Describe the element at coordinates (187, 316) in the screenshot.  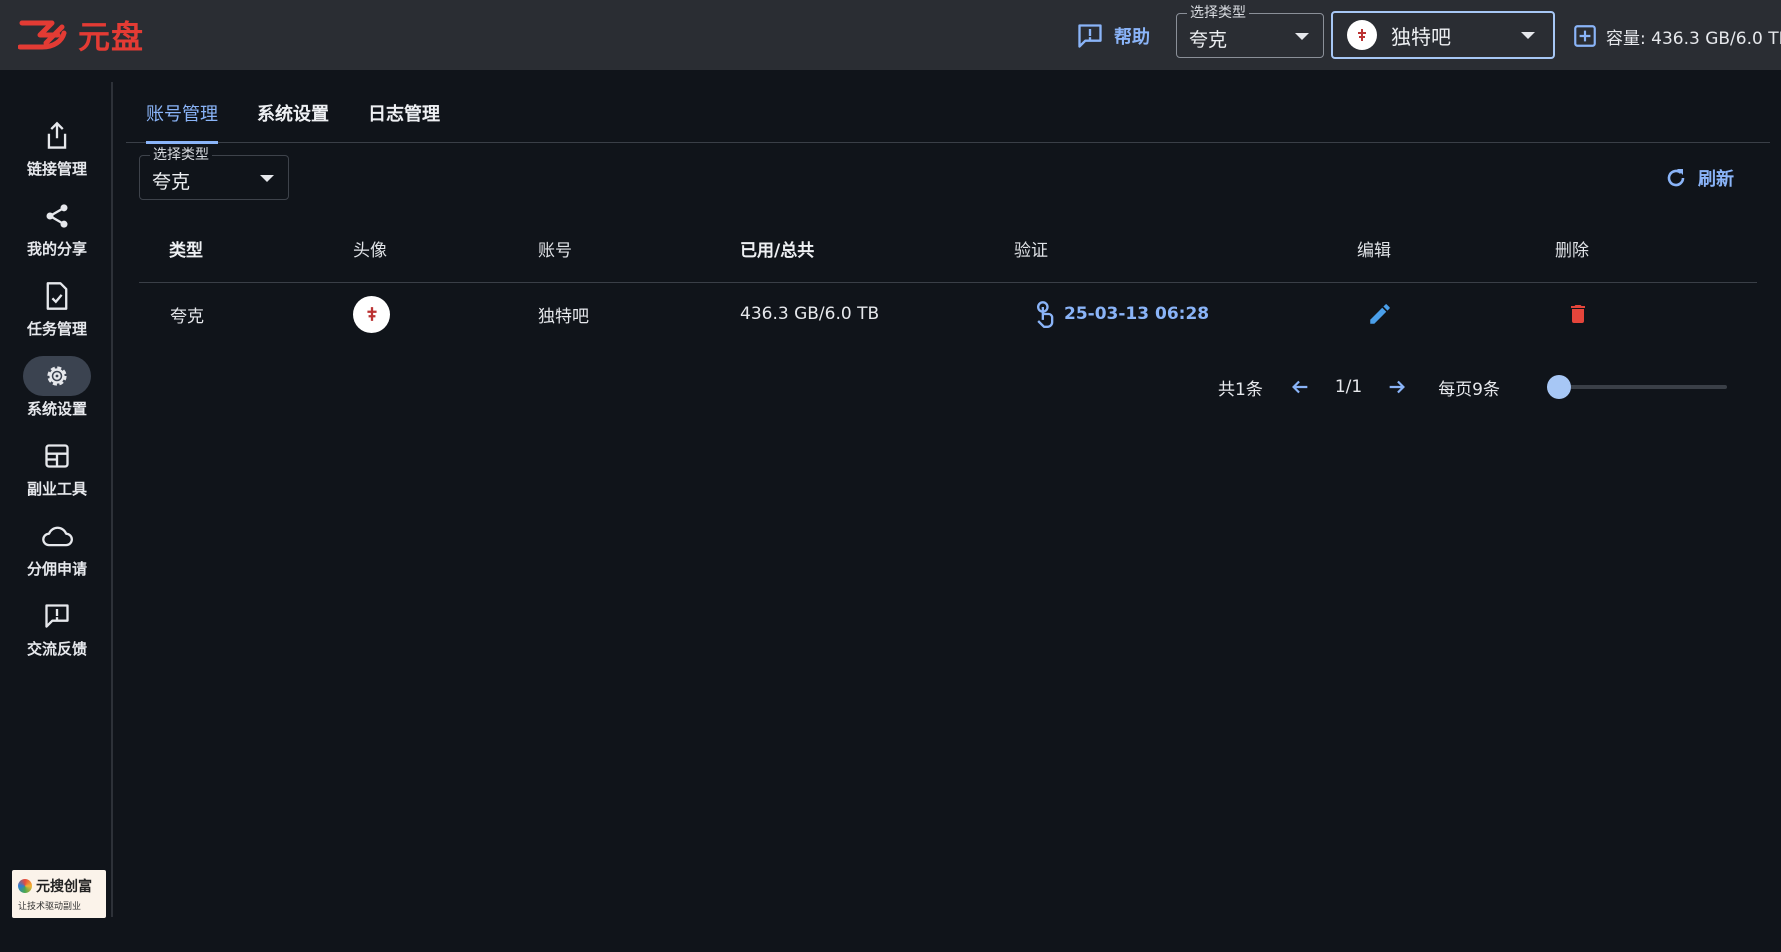
I see `cell-type: 夸克` at that location.